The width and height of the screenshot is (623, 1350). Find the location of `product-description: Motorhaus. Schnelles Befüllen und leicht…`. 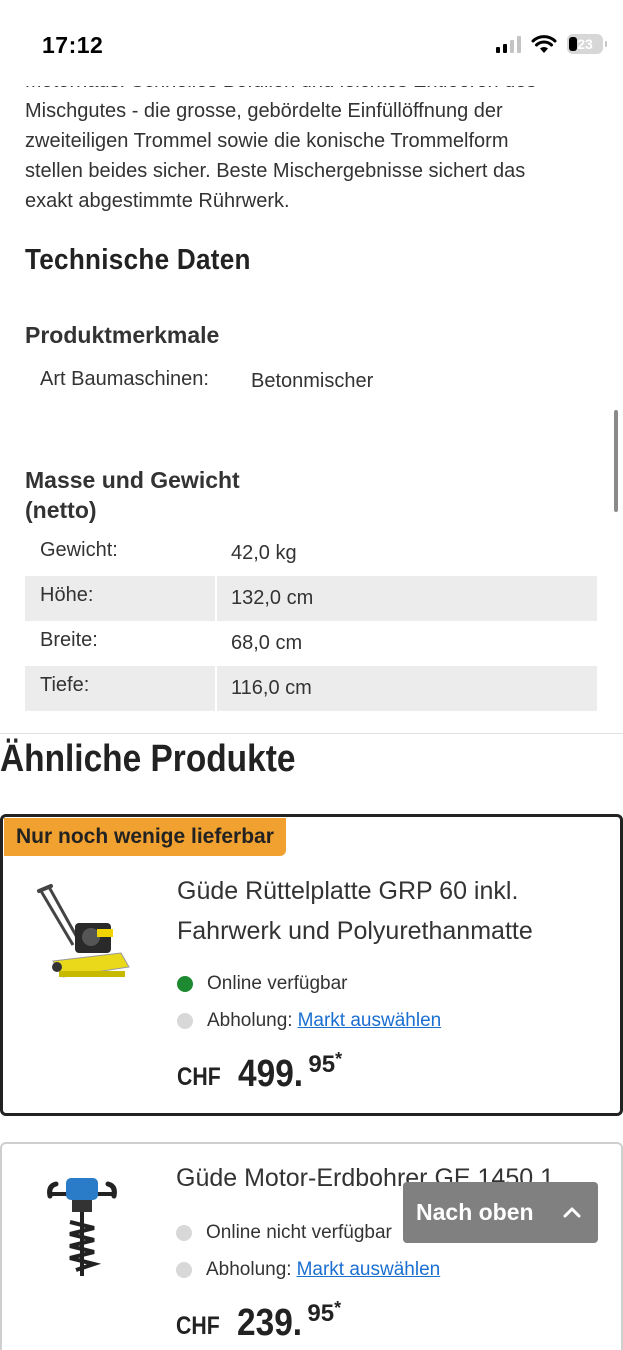

product-description: Motorhaus. Schnelles Befüllen und leicht… is located at coordinates (310, 141).